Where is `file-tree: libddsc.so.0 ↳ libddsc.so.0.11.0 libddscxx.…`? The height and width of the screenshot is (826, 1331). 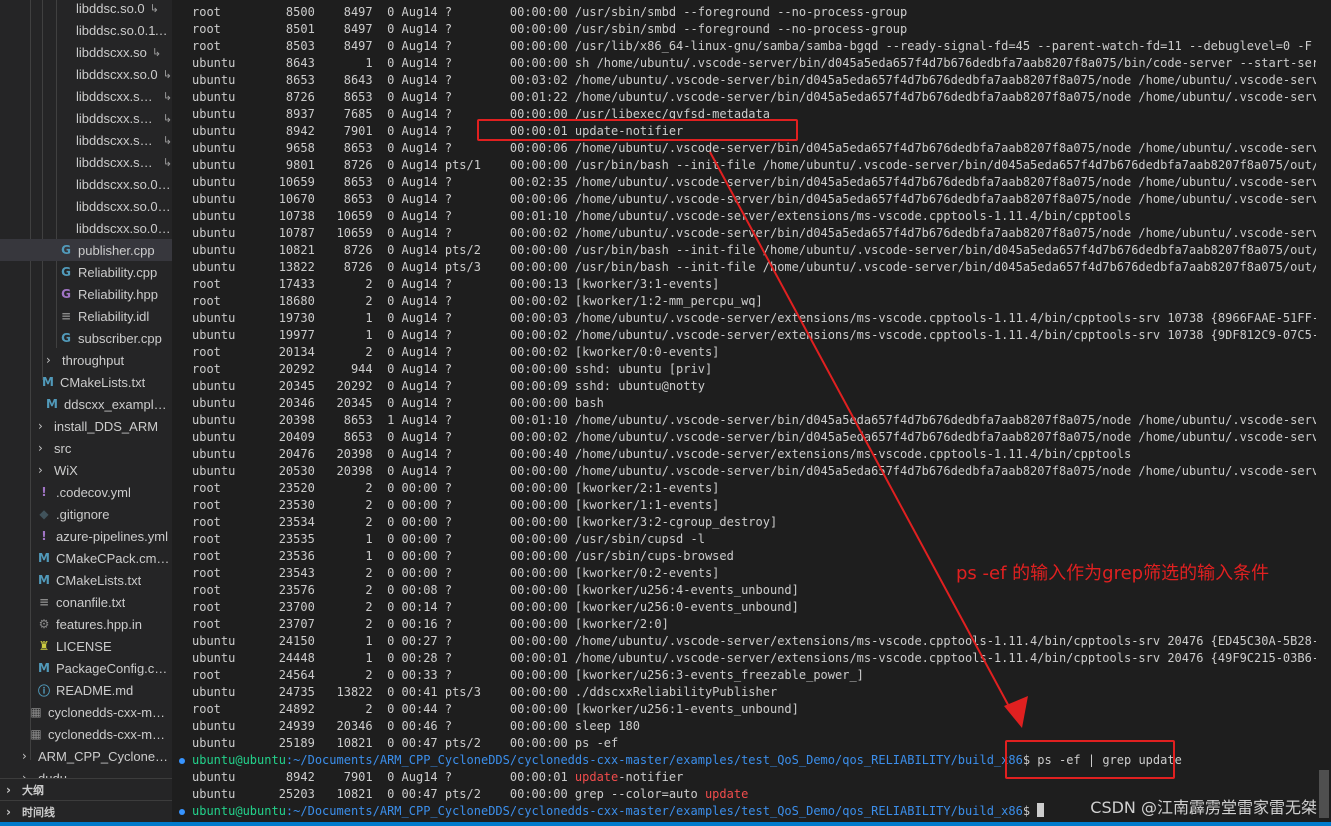 file-tree: libddsc.so.0 ↳ libddsc.so.0.11.0 libddscxx.… is located at coordinates (86, 389).